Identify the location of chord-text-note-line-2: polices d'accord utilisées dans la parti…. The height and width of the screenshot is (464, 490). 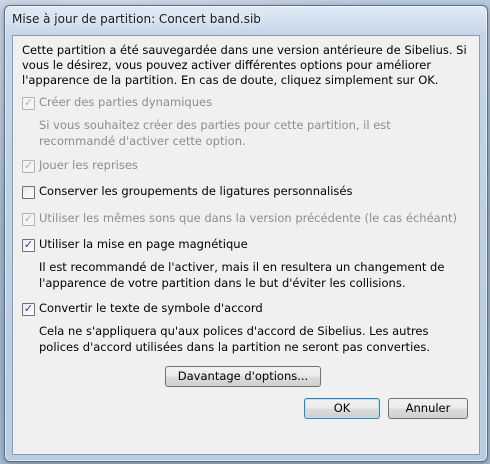
(234, 347).